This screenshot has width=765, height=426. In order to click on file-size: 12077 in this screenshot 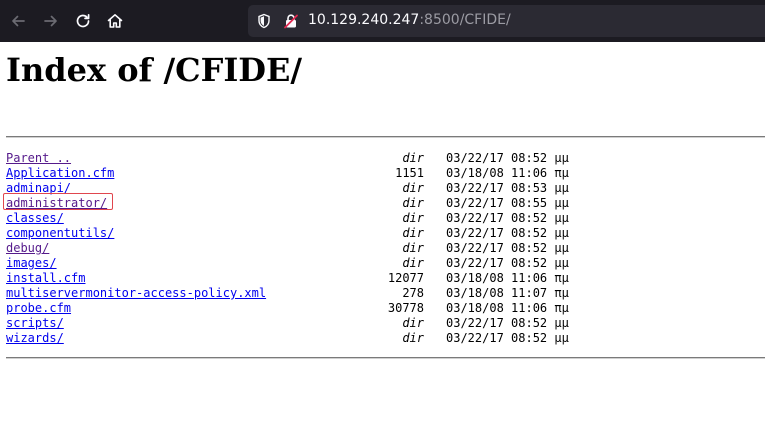, I will do `click(405, 278)`.